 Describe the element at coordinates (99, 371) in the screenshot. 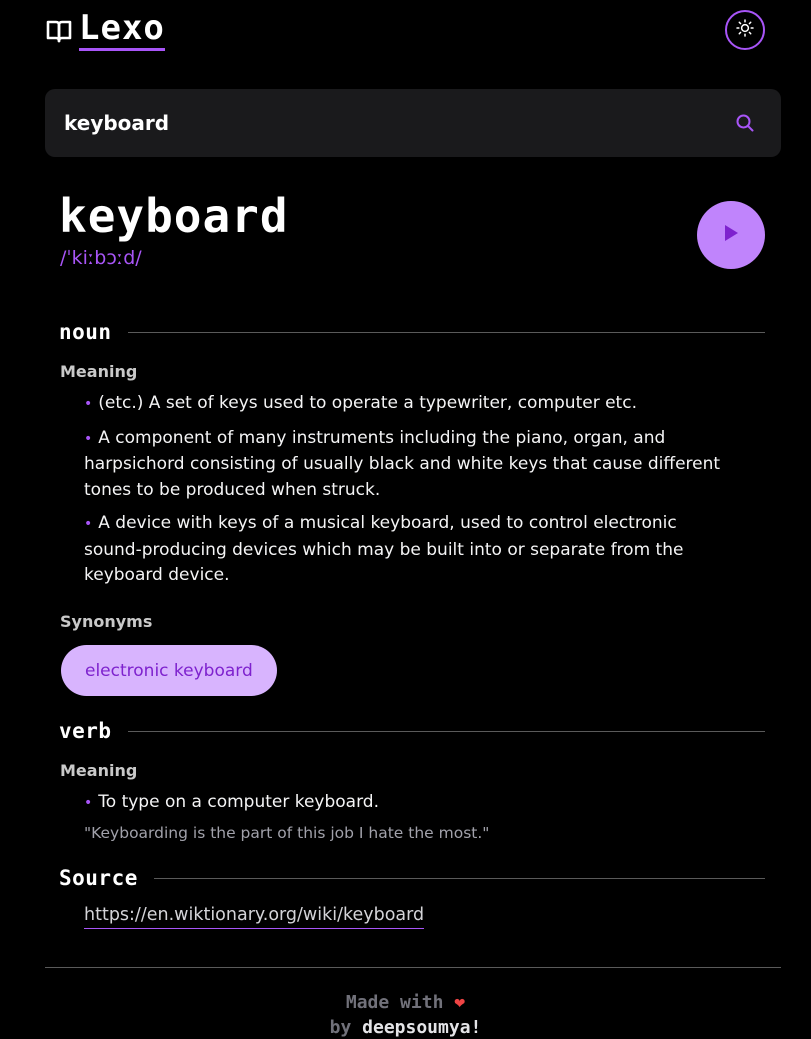

I see `noun-meaning-label: Meaning` at that location.